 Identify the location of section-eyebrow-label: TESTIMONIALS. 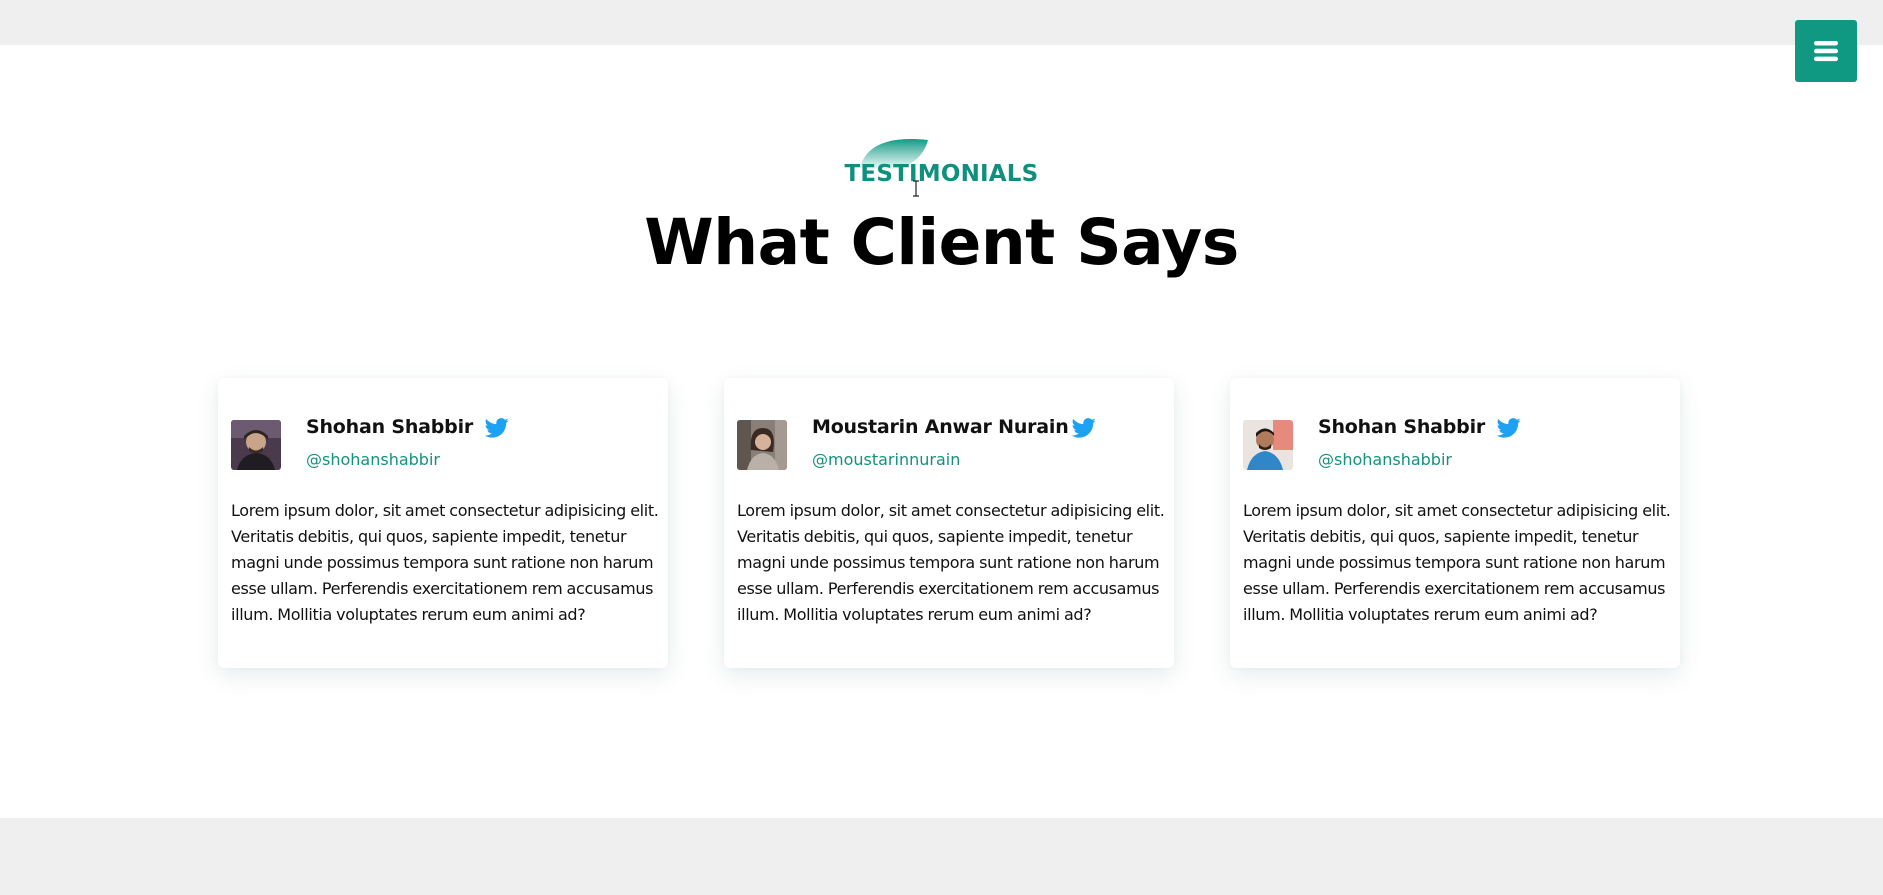
(941, 174).